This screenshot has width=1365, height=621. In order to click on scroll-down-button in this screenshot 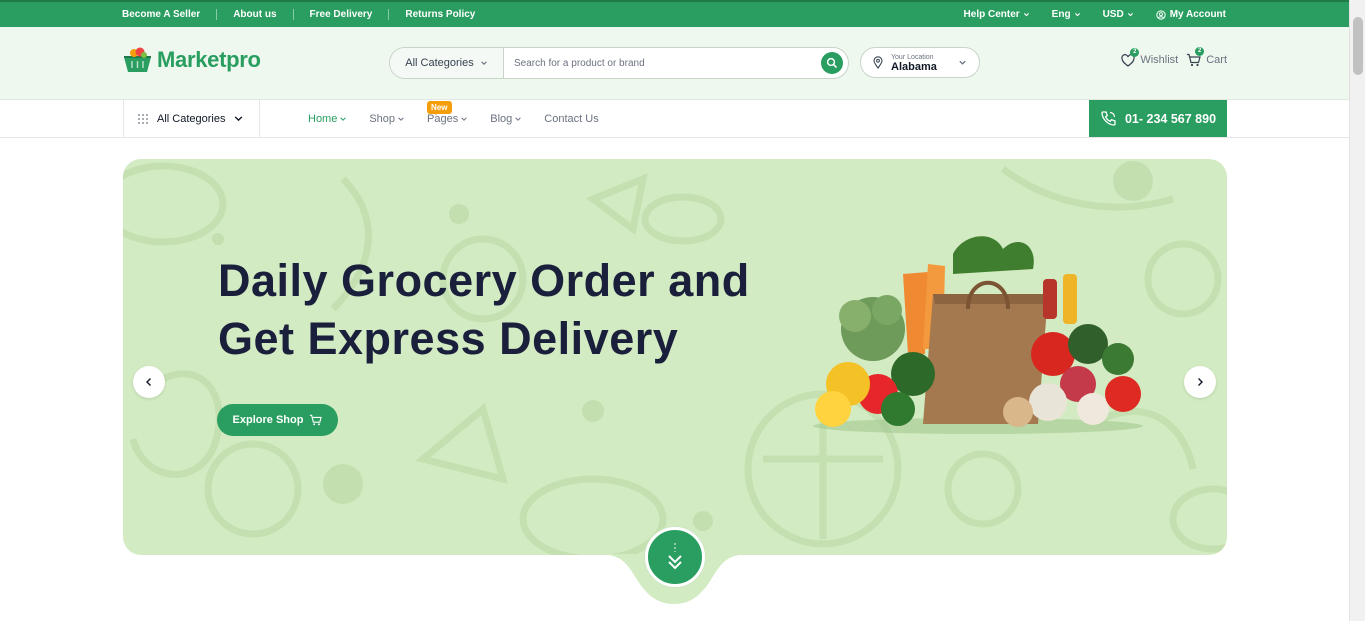, I will do `click(675, 557)`.